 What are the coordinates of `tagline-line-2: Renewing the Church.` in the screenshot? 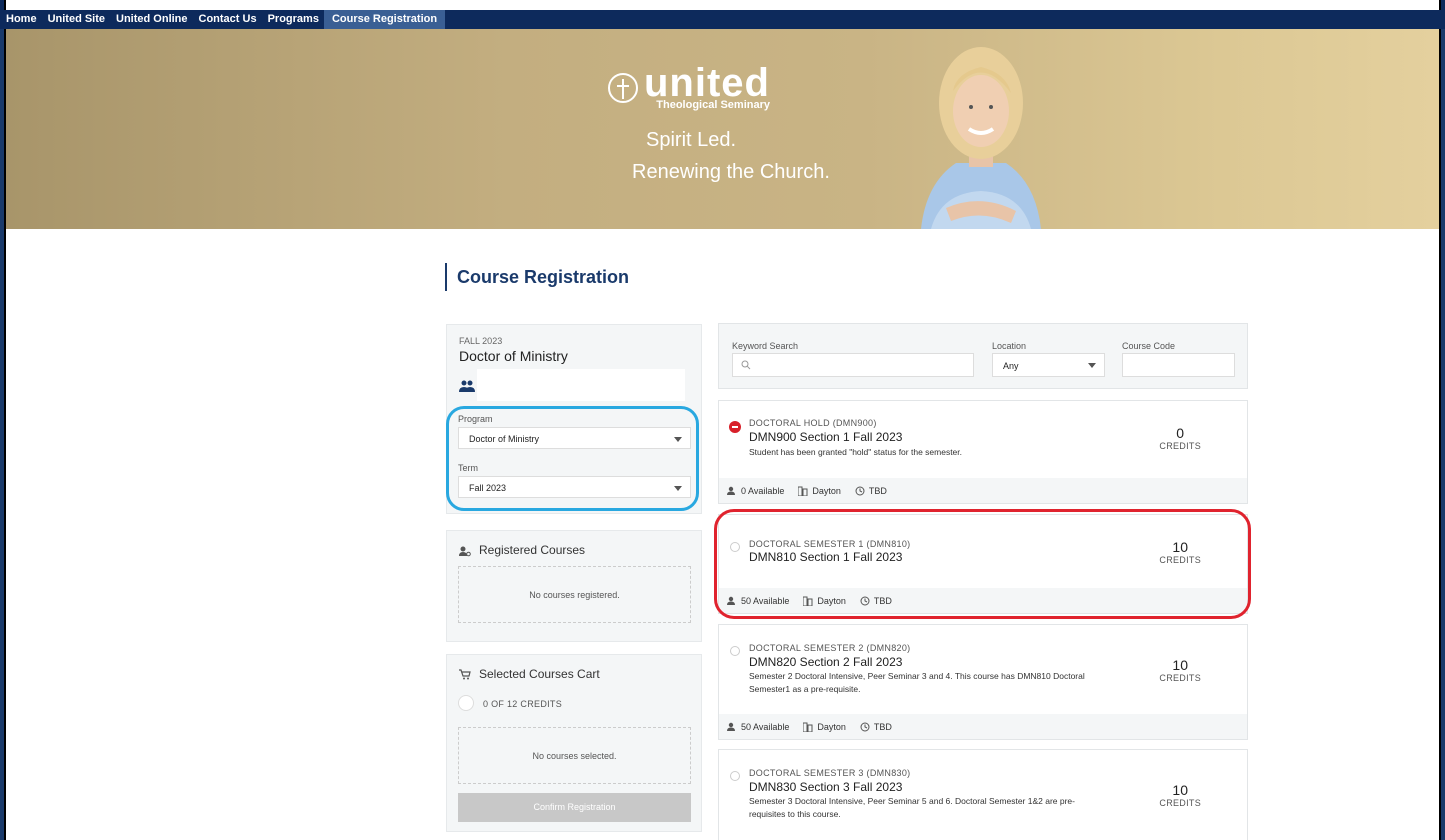 It's located at (731, 172).